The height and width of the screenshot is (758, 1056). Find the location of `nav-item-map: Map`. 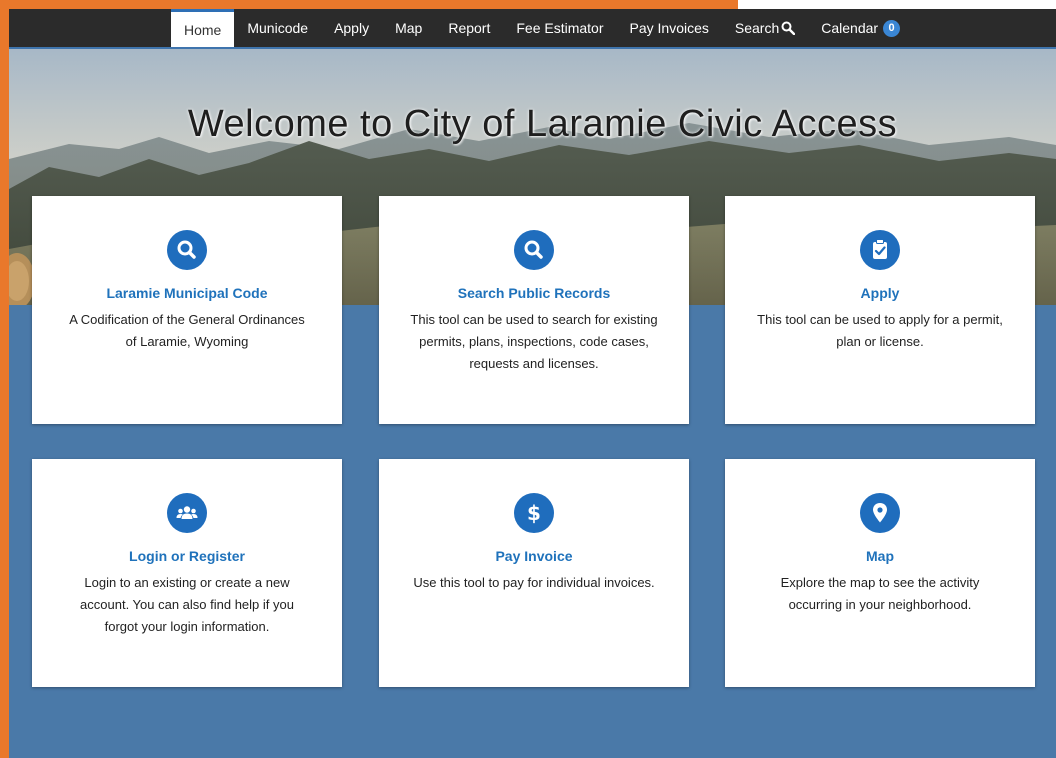

nav-item-map: Map is located at coordinates (408, 28).